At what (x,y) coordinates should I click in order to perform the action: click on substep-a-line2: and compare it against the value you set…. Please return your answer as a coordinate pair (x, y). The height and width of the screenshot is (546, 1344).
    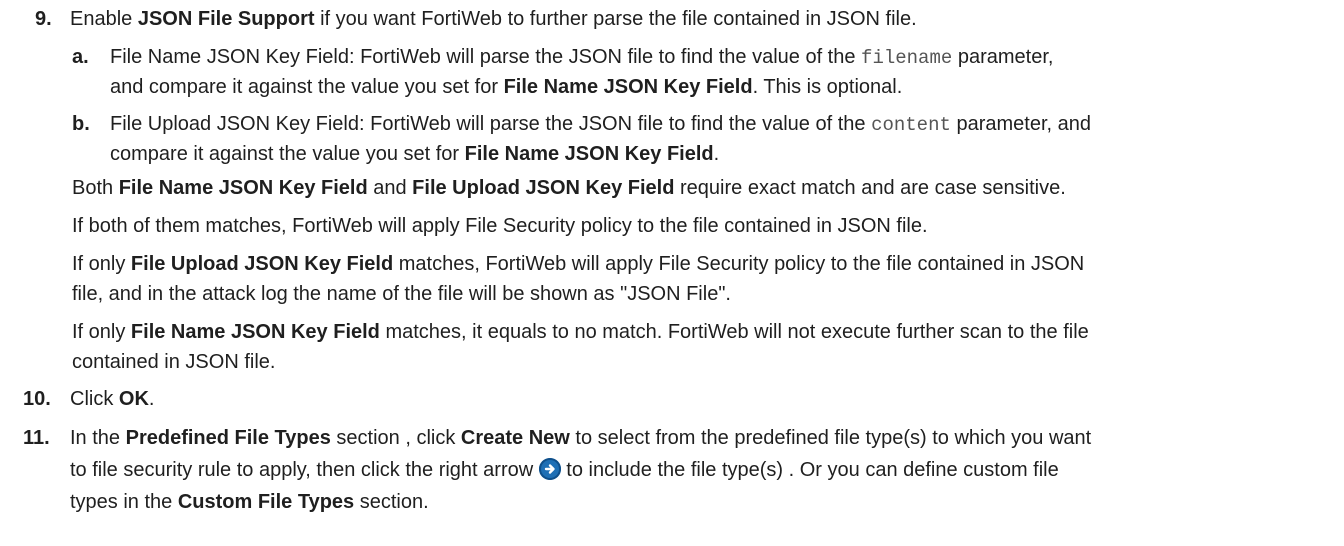
    Looking at the image, I should click on (506, 87).